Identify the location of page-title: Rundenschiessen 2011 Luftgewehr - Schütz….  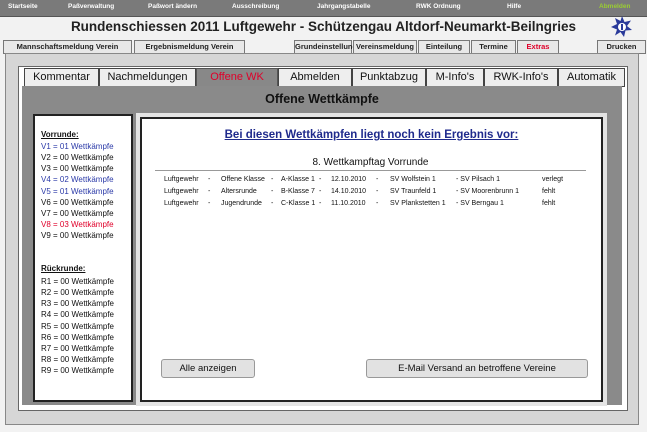
(323, 26).